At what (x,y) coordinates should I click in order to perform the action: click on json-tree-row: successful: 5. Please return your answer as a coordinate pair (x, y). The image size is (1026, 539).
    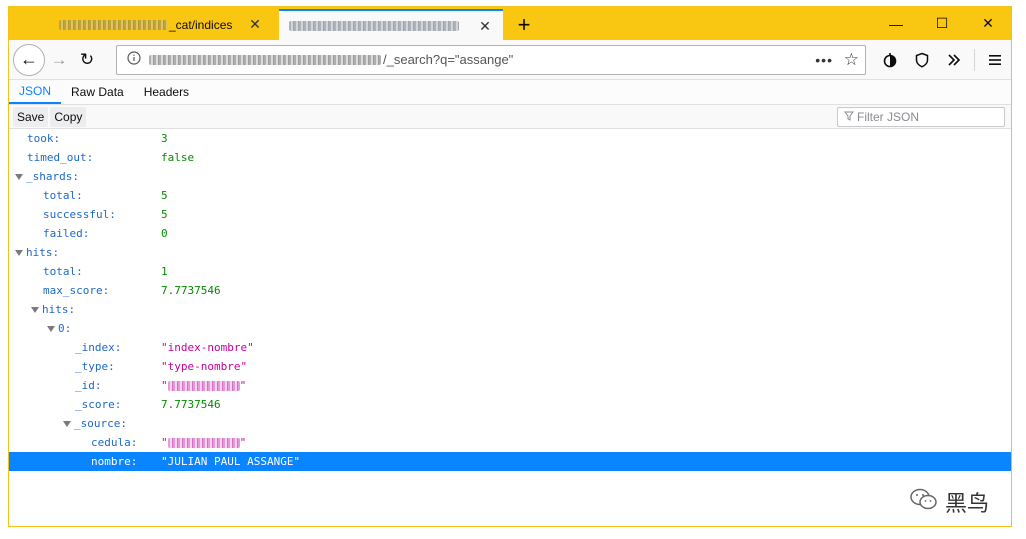
    Looking at the image, I should click on (510, 214).